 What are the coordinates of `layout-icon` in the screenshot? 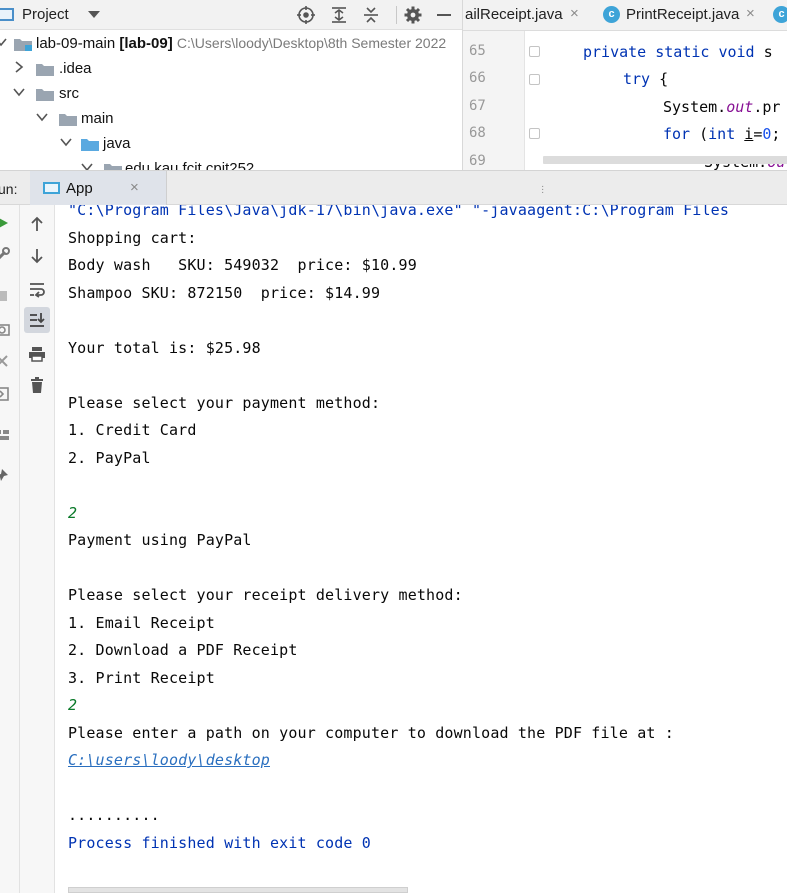 It's located at (5, 435).